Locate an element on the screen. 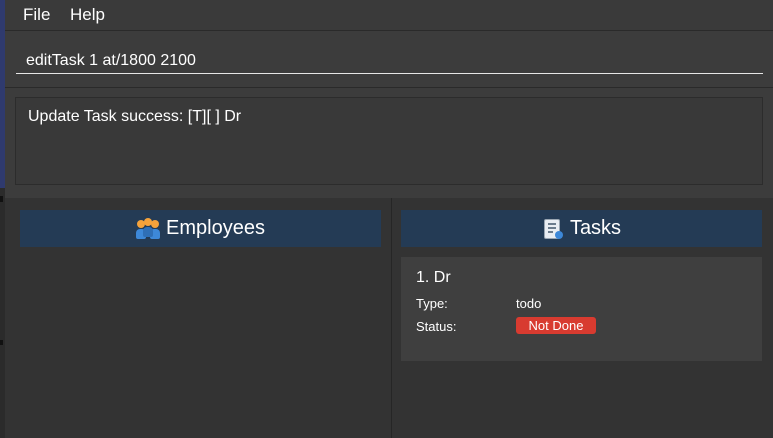  task-card: 1. Dr Type: todo Status: Not Done is located at coordinates (581, 309).